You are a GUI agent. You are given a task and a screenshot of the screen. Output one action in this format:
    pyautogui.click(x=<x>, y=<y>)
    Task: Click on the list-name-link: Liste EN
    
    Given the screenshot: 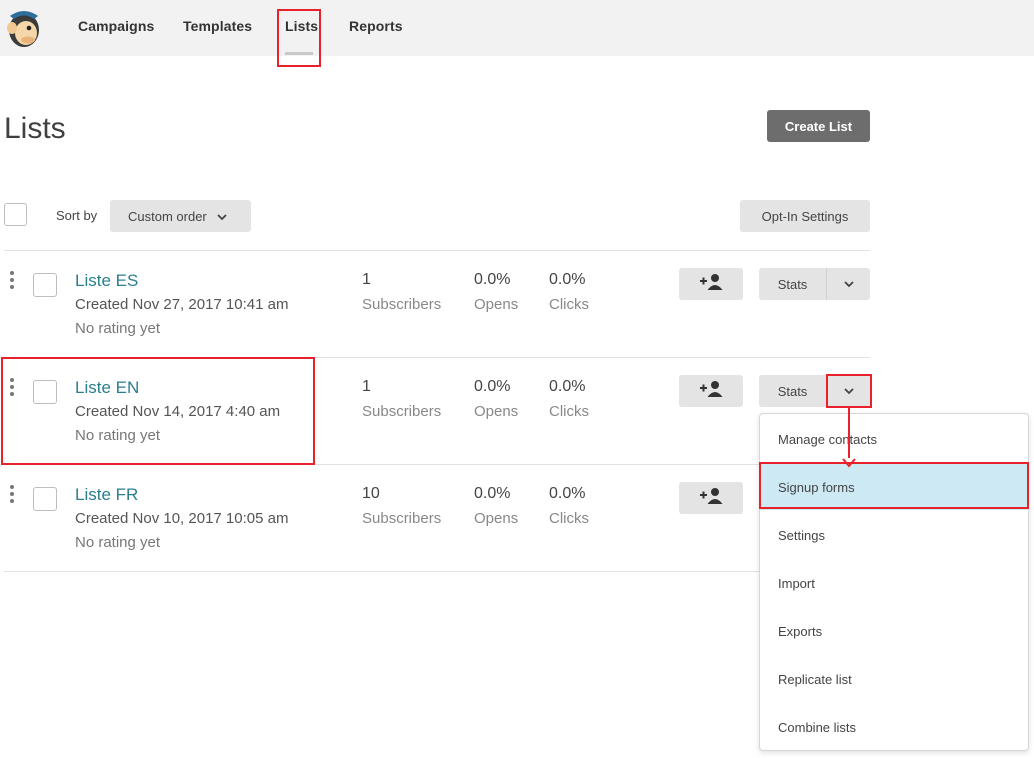 What is the action you would take?
    pyautogui.click(x=107, y=388)
    